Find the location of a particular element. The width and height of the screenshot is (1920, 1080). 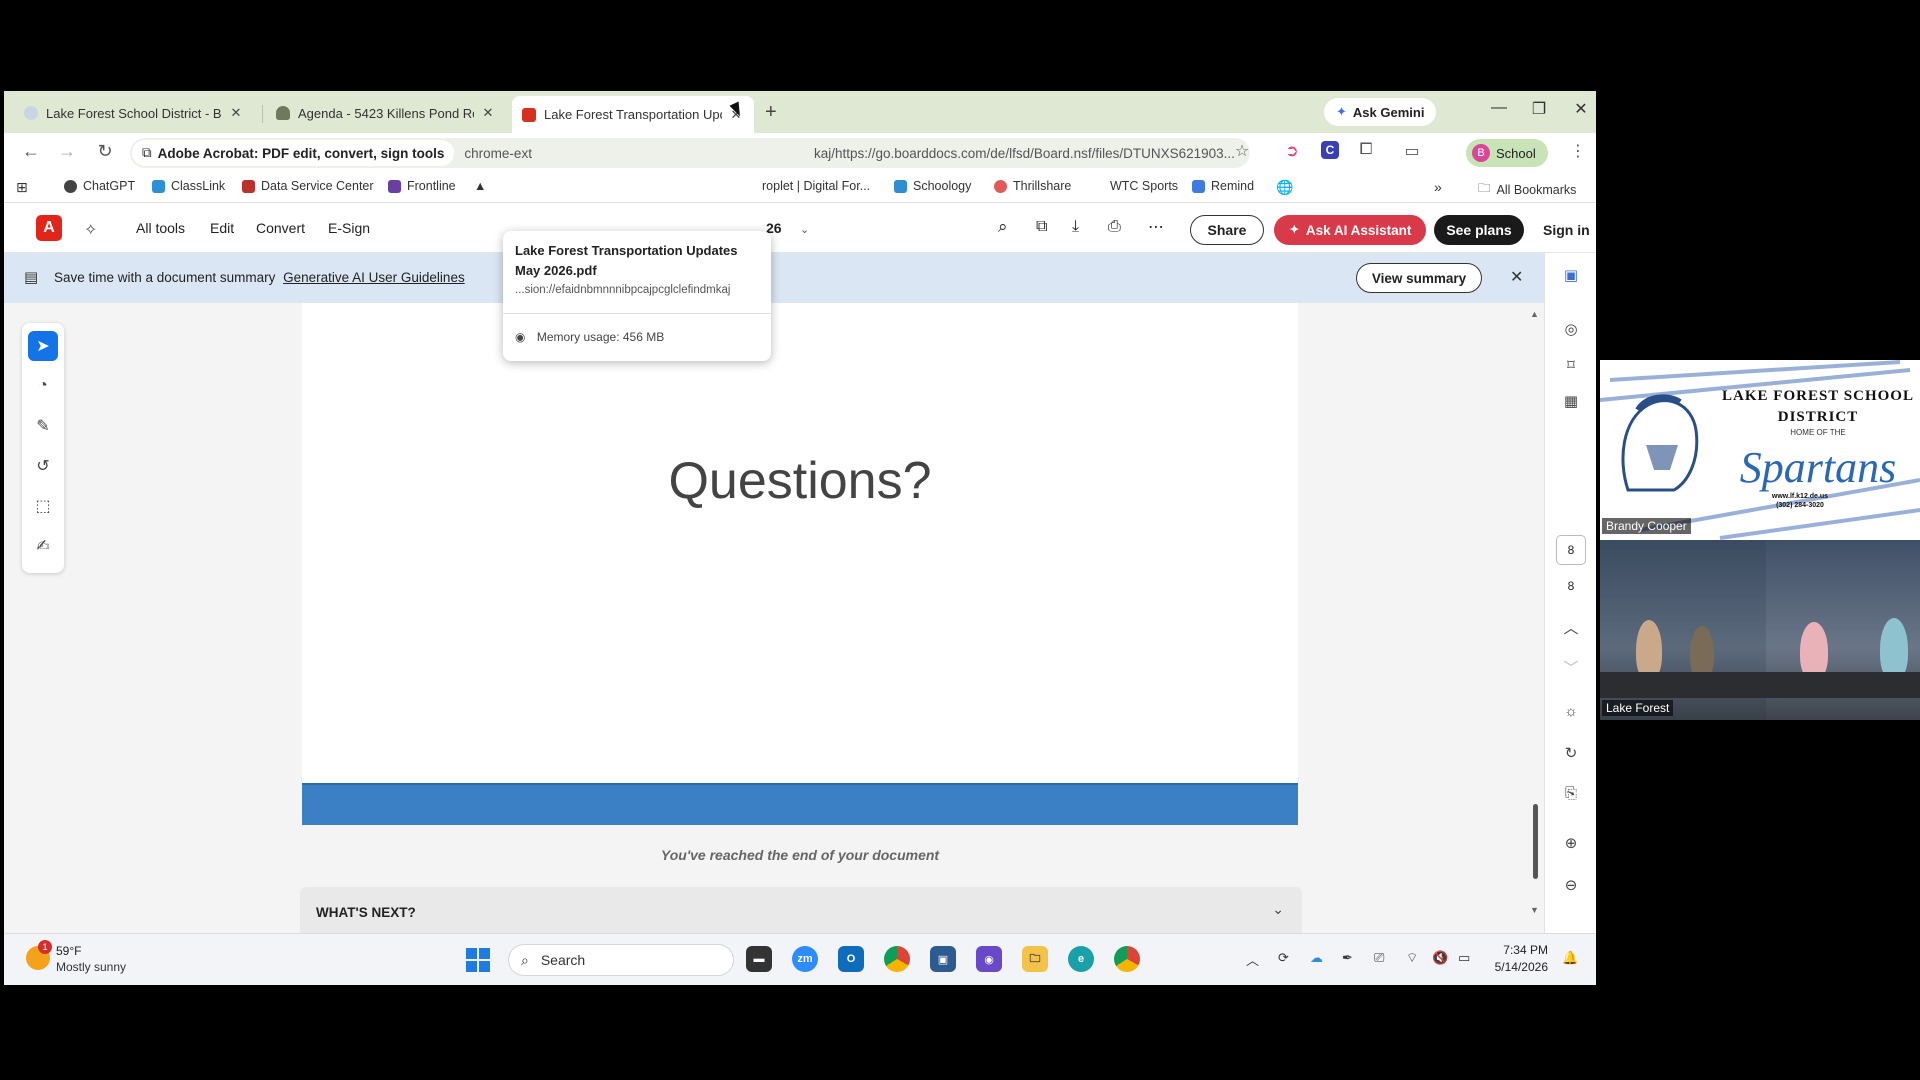

clock-time: 7:34 PM is located at coordinates (1518, 950).